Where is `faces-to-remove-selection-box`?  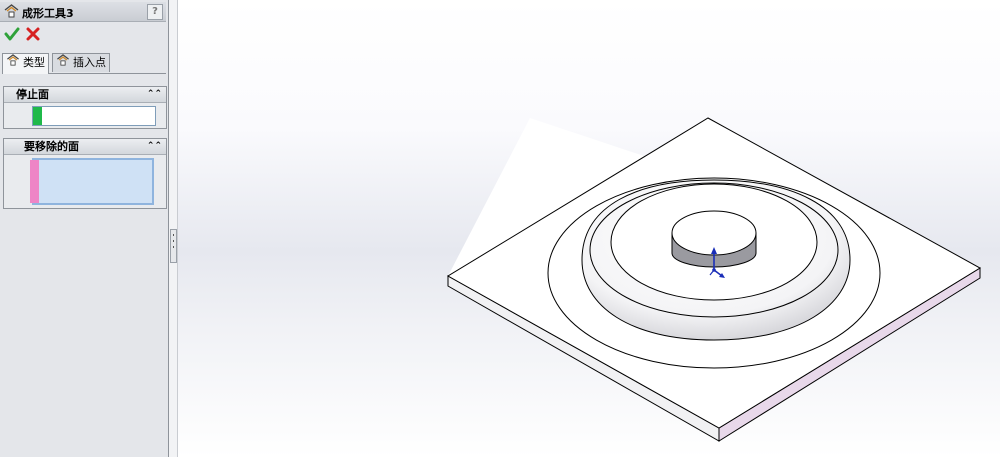 faces-to-remove-selection-box is located at coordinates (92, 181).